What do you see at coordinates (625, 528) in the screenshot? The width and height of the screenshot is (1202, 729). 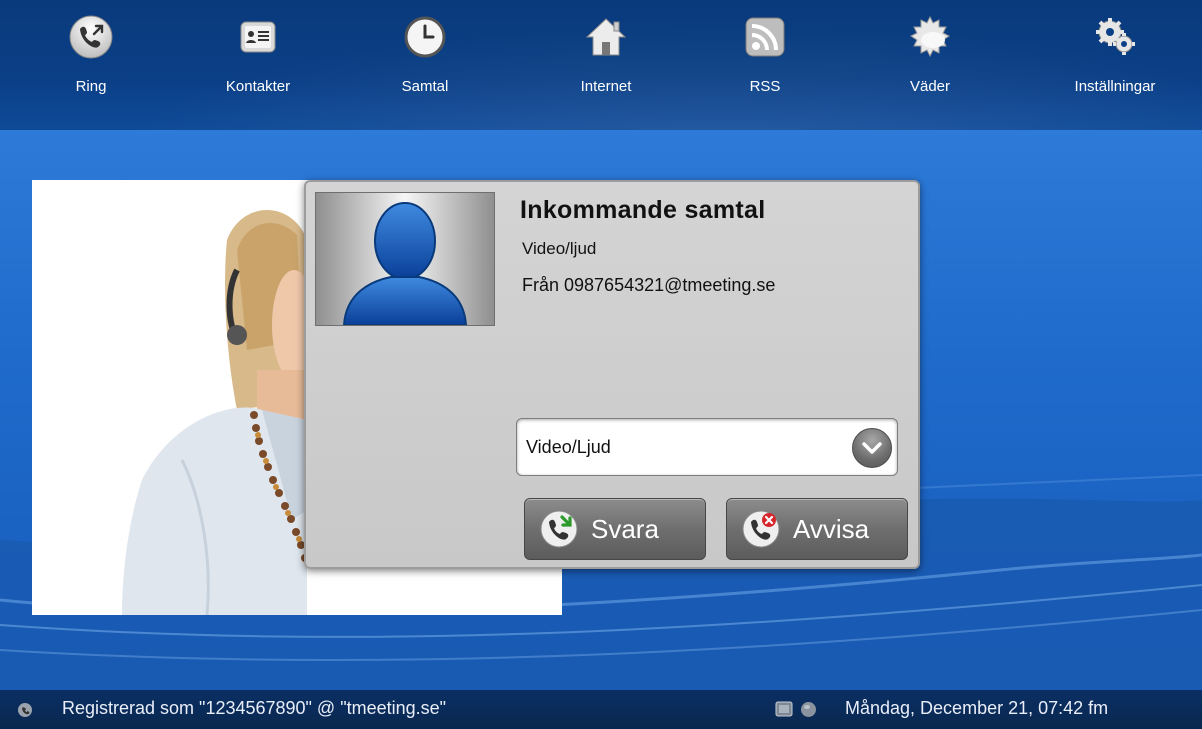 I see `answer-label: Svara` at bounding box center [625, 528].